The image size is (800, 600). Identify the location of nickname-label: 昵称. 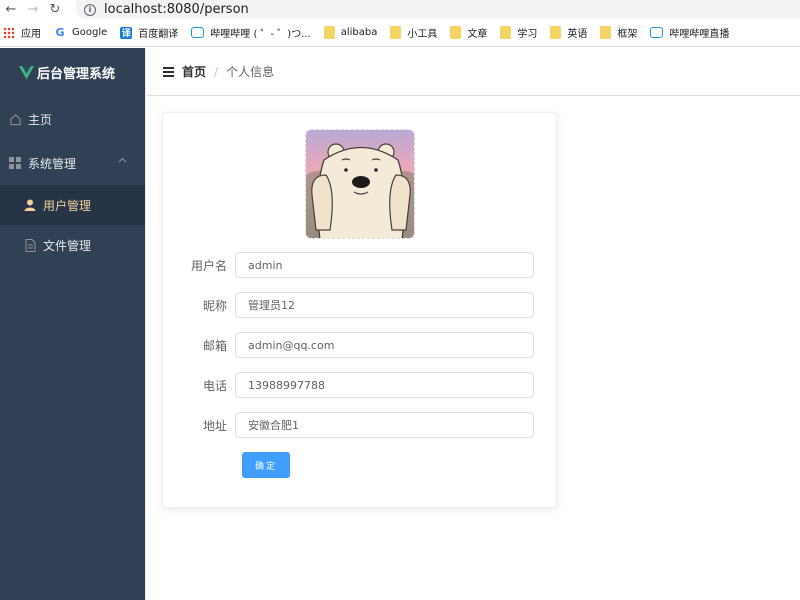
(214, 305).